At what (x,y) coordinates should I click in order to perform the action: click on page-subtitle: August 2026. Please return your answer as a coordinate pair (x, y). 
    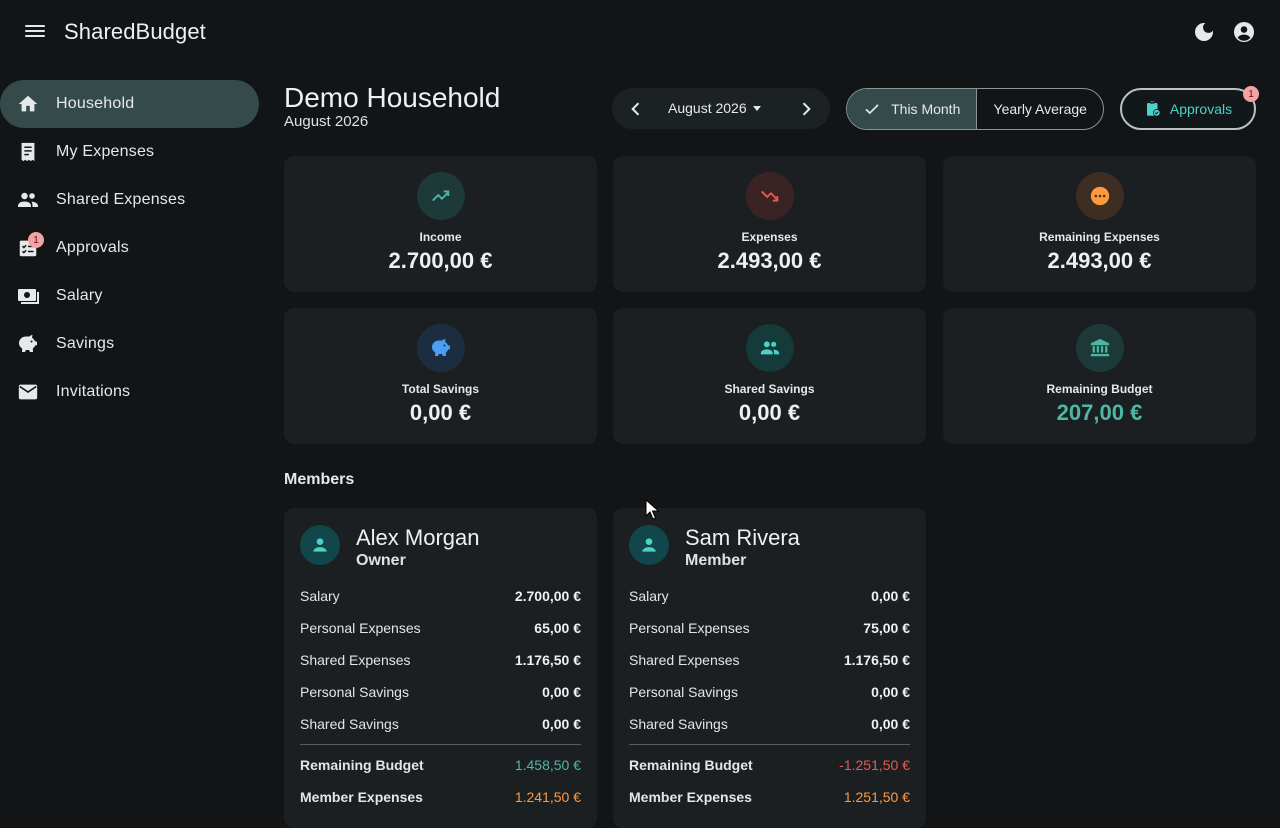
    Looking at the image, I should click on (326, 121).